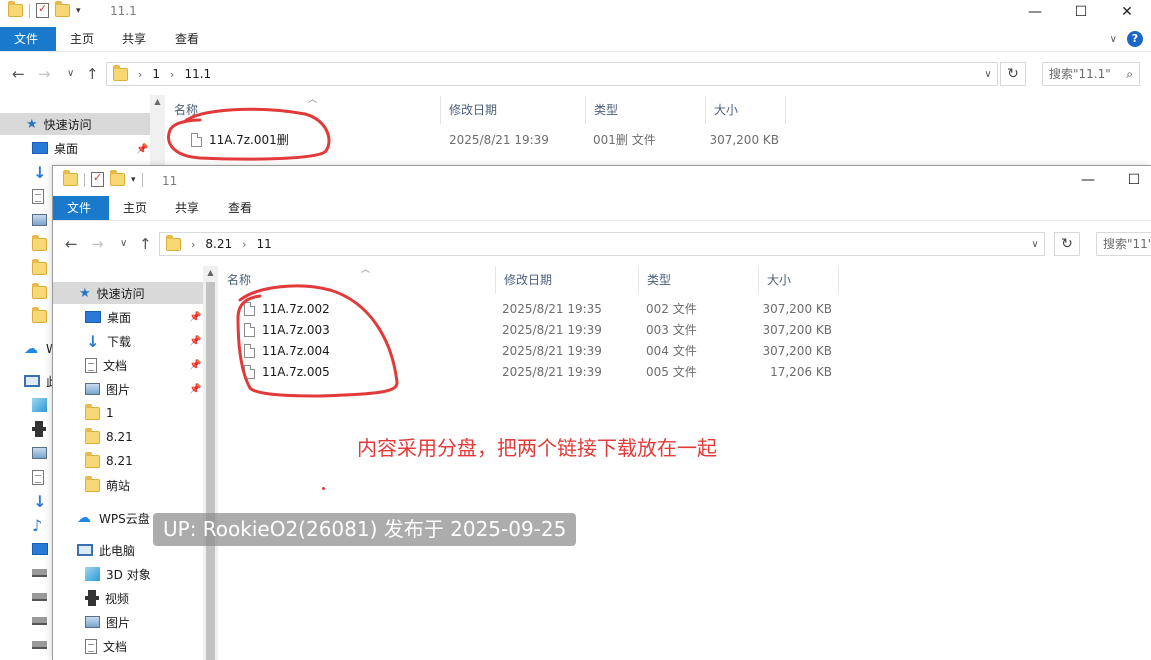 Image resolution: width=1151 pixels, height=660 pixels. I want to click on breadcrumb-item: 8.21, so click(218, 244).